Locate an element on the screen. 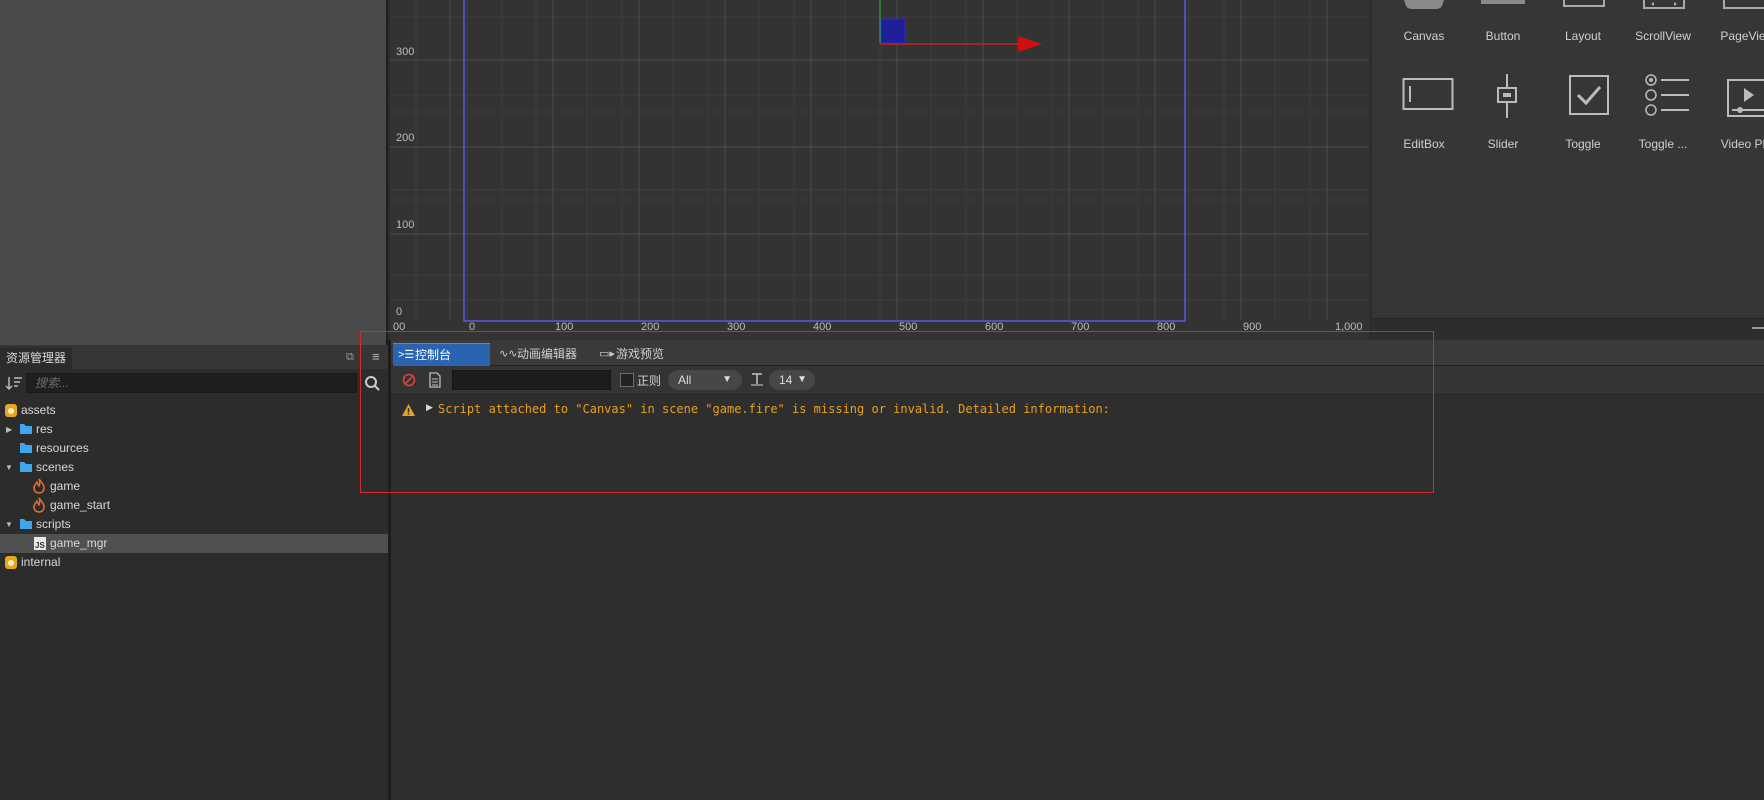 The height and width of the screenshot is (800, 1764). clear-log-icon is located at coordinates (409, 380).